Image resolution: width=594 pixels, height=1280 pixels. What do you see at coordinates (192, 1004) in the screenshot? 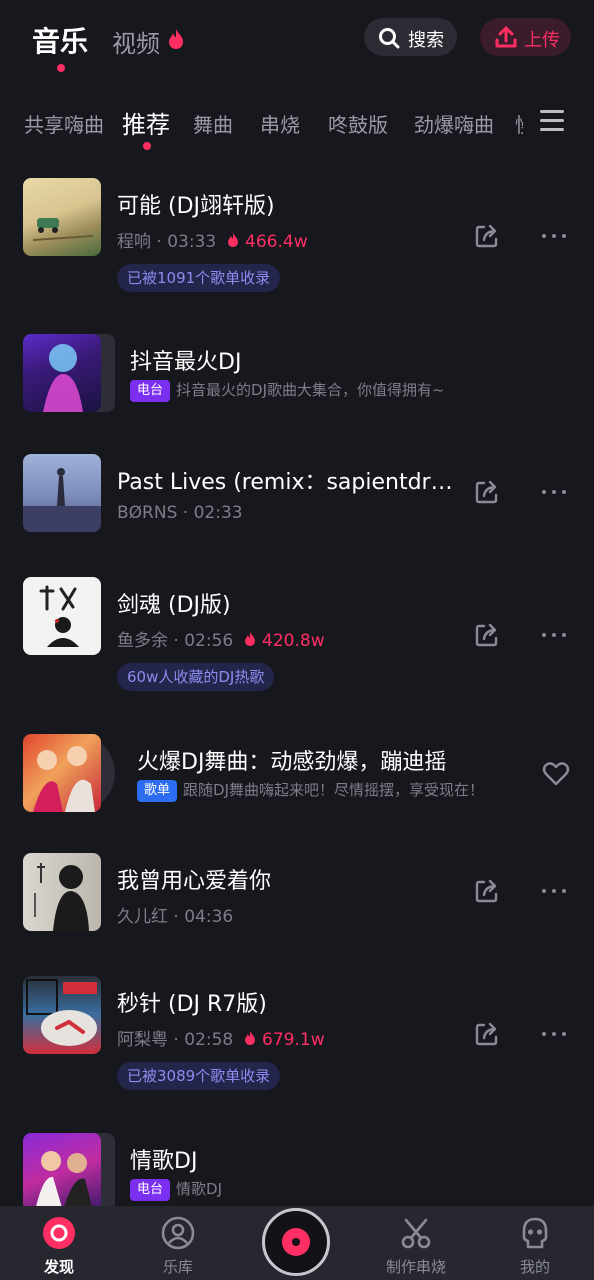
I see `song-title: 秒针 (DJ R7版)` at bounding box center [192, 1004].